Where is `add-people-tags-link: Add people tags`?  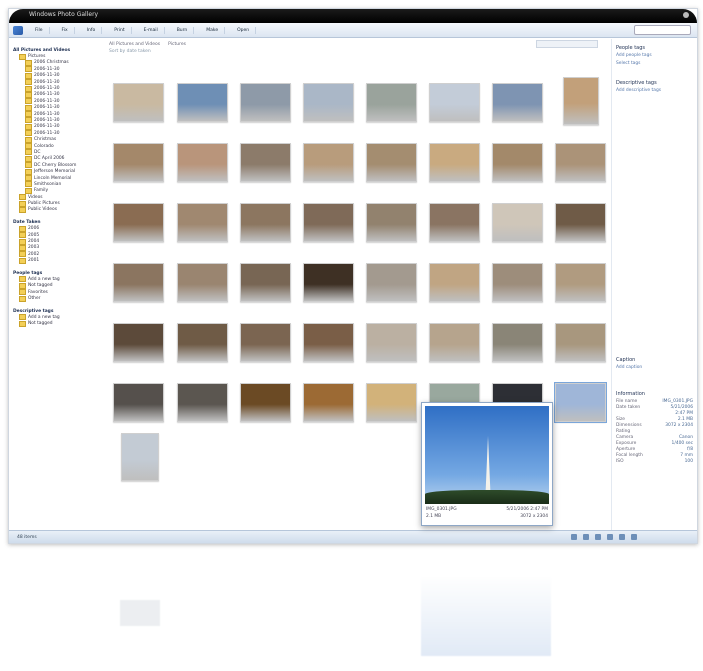 add-people-tags-link: Add people tags is located at coordinates (654, 55).